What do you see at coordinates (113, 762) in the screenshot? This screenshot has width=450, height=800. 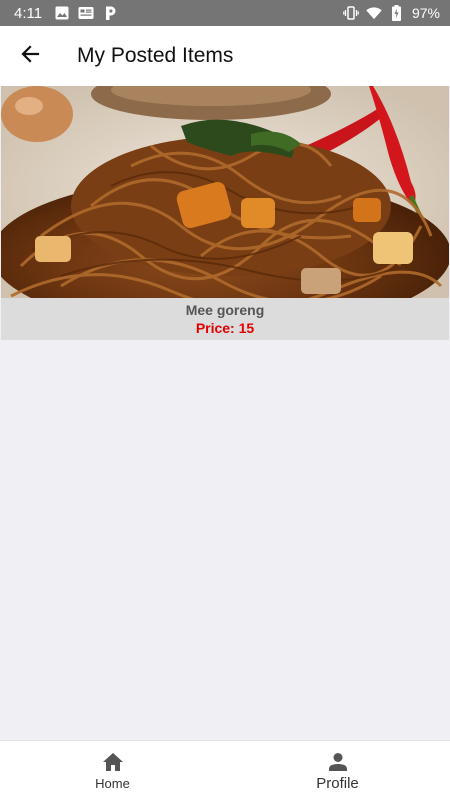 I see `home-icon` at bounding box center [113, 762].